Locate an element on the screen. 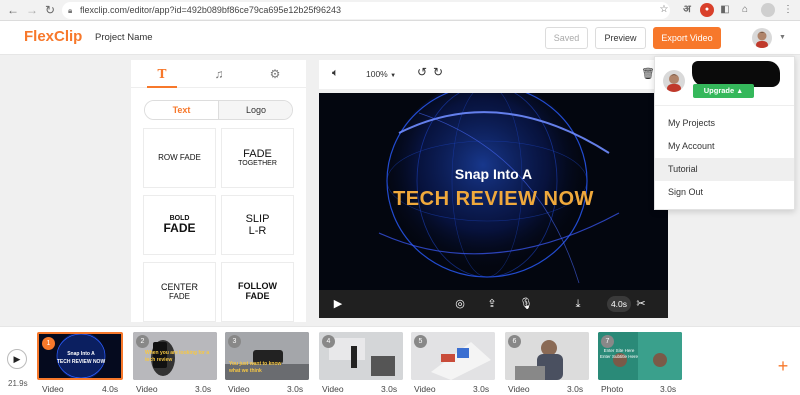 This screenshot has height=395, width=800. forward-icon: → is located at coordinates (32, 10).